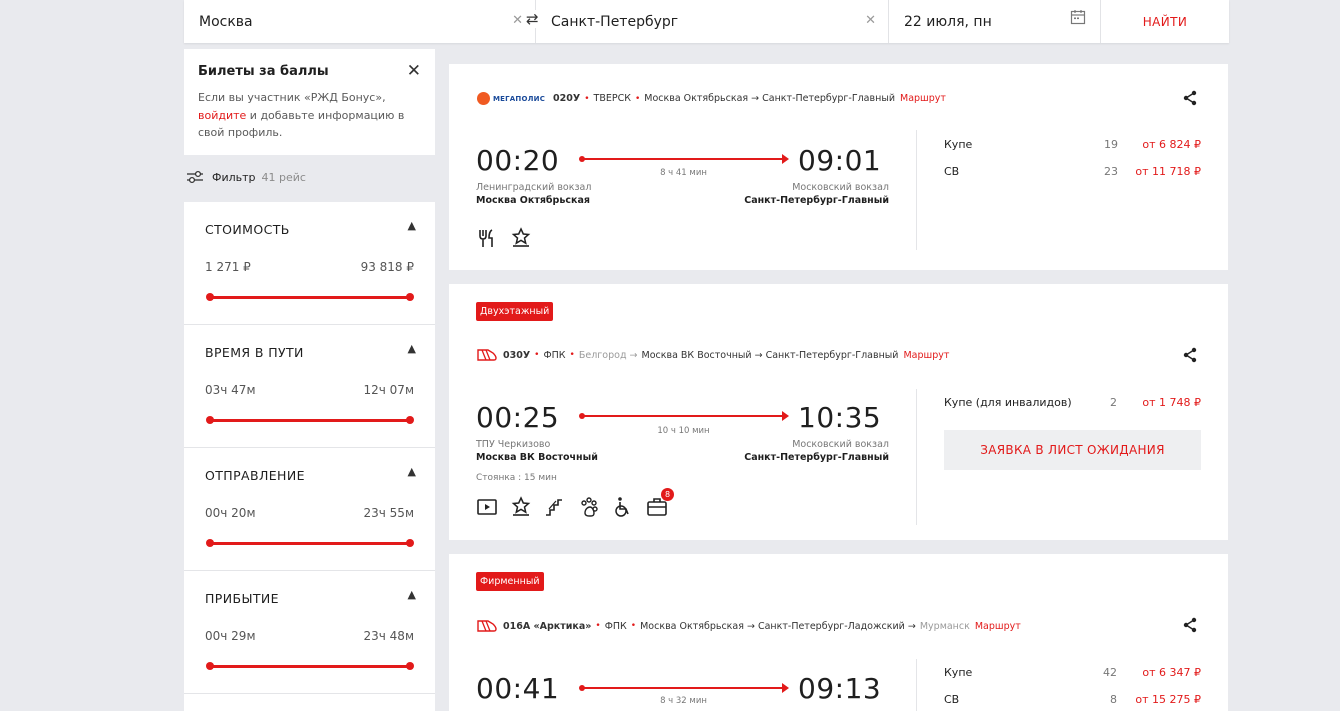 Image resolution: width=1340 pixels, height=711 pixels. I want to click on carrier-name: ТВЕРСК, so click(612, 98).